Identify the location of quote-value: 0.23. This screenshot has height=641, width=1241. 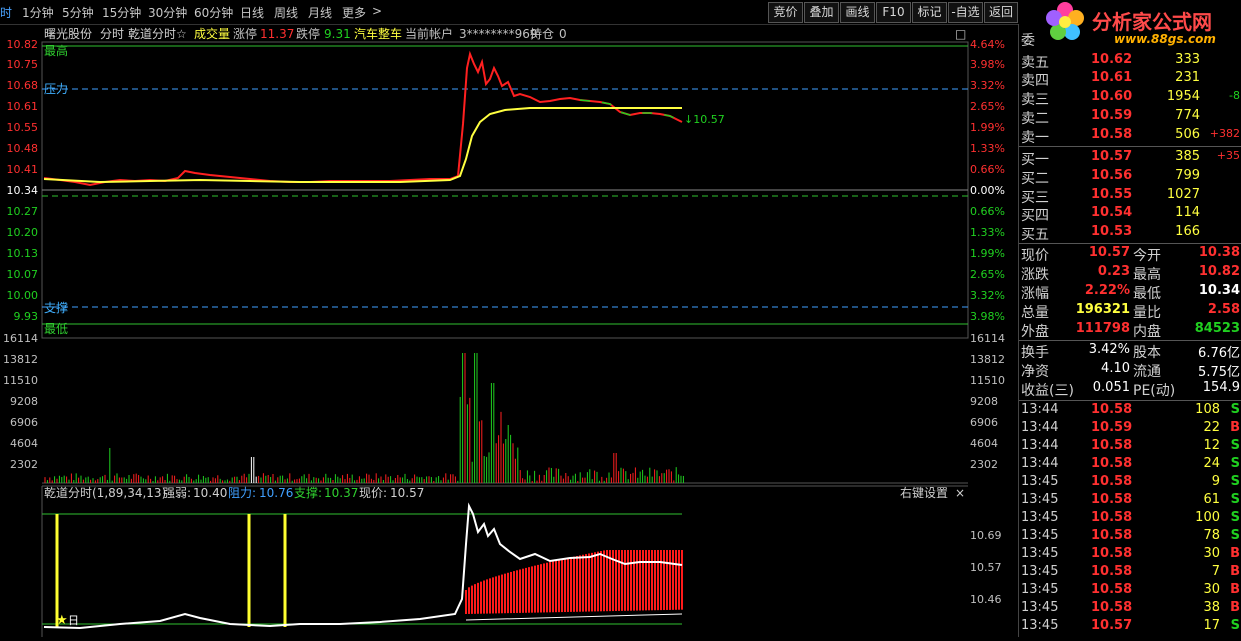
(1113, 271).